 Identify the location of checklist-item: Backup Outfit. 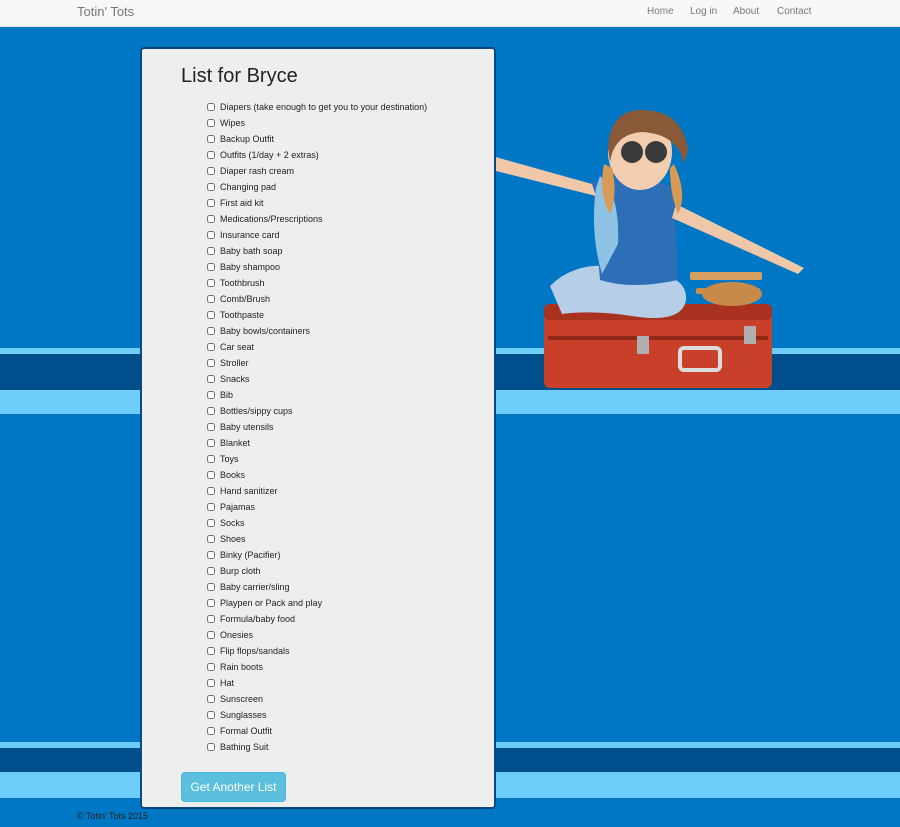
(316, 139).